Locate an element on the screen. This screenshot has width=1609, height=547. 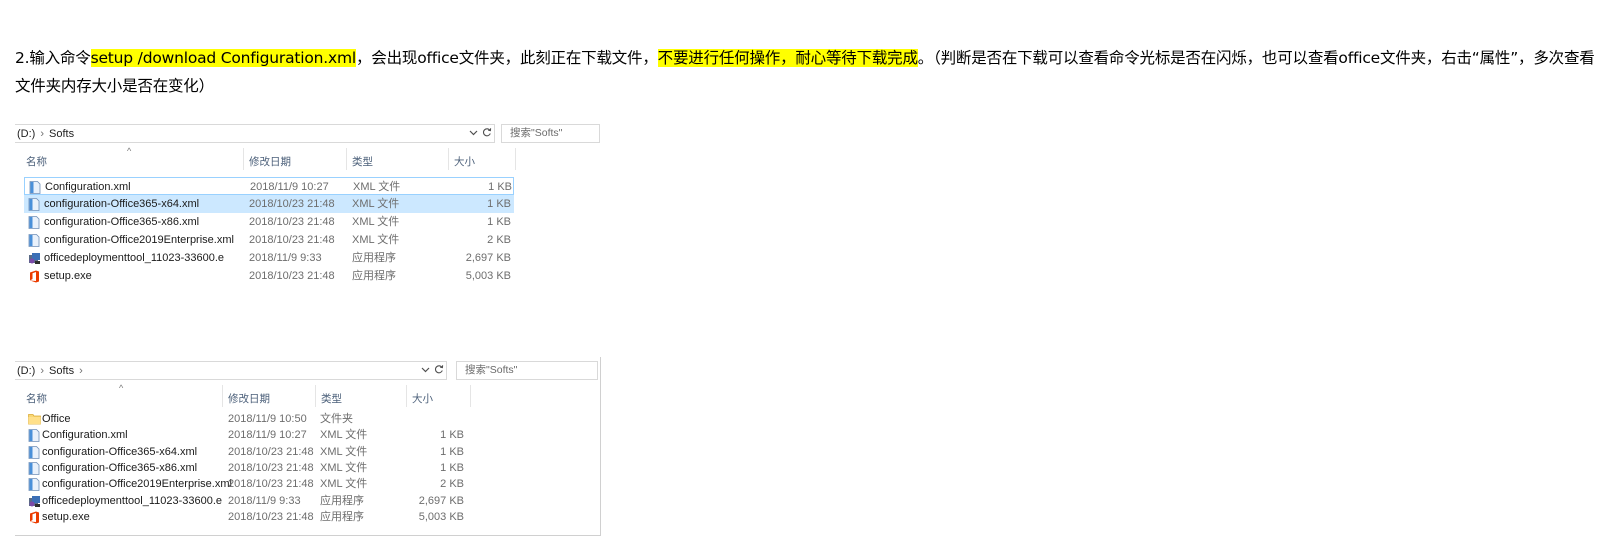
breadcrumb: (D:) › Softs › is located at coordinates (51, 371).